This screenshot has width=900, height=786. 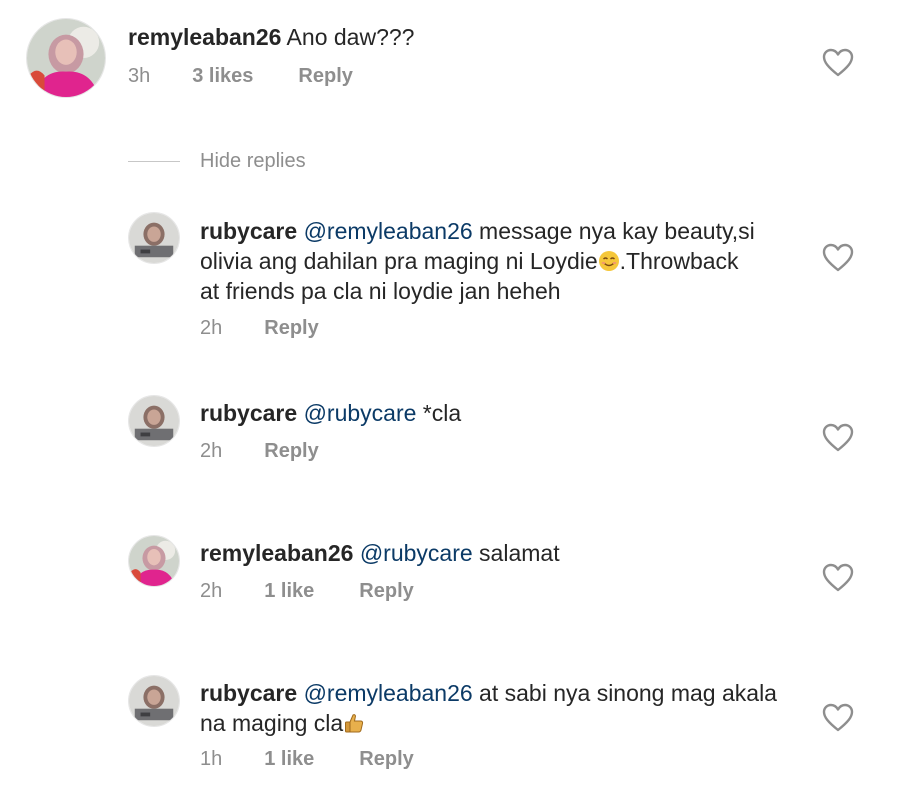 What do you see at coordinates (458, 37) in the screenshot?
I see `comment-body: remyleaban26 Ano daw???` at bounding box center [458, 37].